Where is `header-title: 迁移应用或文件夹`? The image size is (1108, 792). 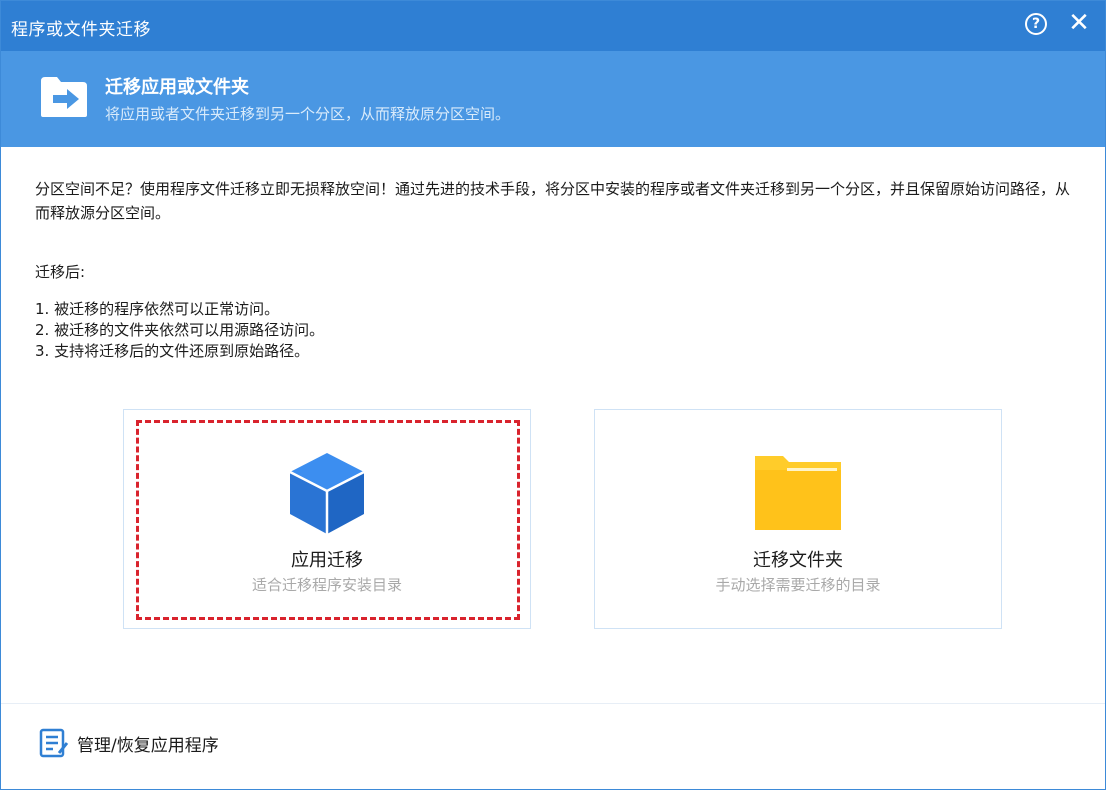 header-title: 迁移应用或文件夹 is located at coordinates (177, 87).